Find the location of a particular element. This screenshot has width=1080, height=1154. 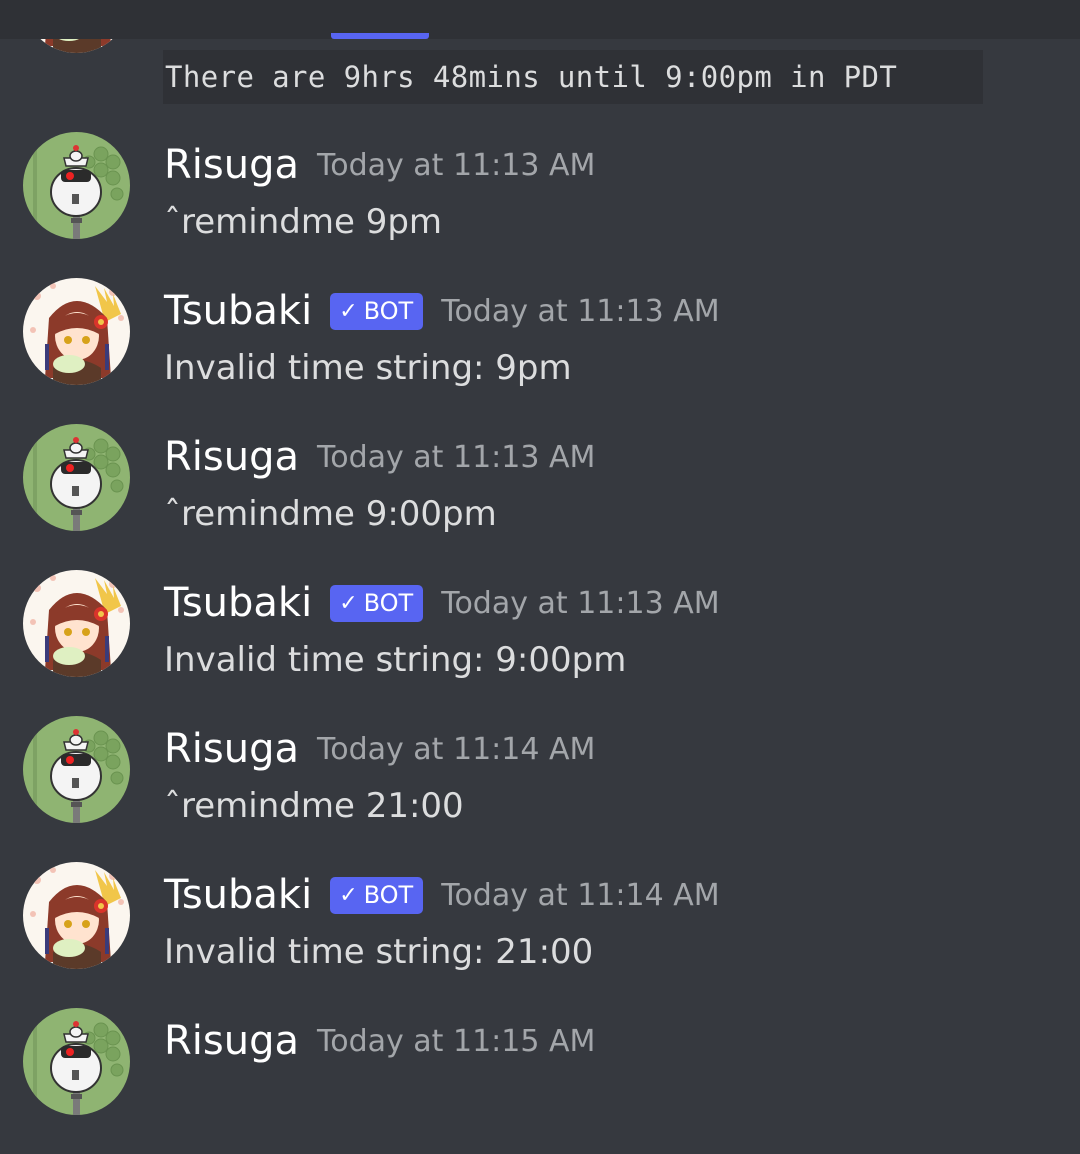

message-header: Tsubaki ✓ BOT Today at 11:14 AM is located at coordinates (442, 895).